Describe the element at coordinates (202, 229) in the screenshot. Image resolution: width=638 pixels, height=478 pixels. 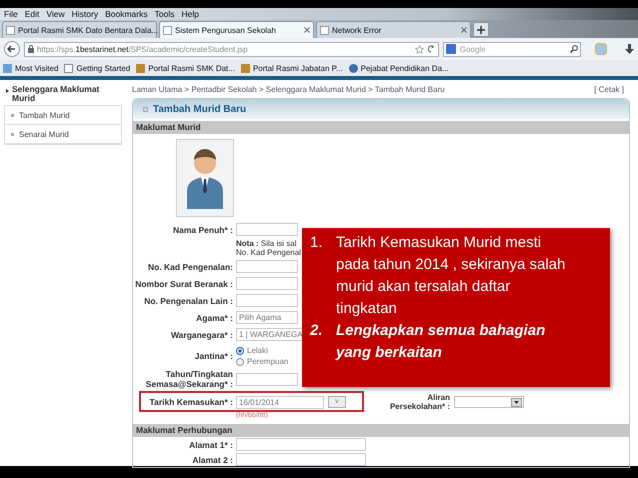
I see `field-label: Nama Penuh* :` at that location.